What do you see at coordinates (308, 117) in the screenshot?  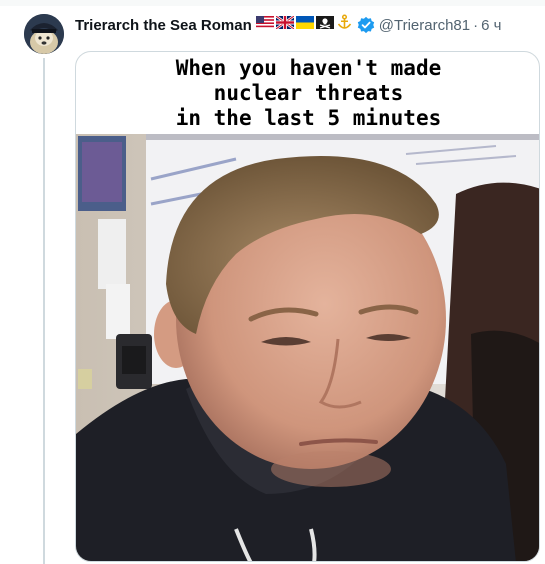 I see `caption-line-3: in the last 5 minutes` at bounding box center [308, 117].